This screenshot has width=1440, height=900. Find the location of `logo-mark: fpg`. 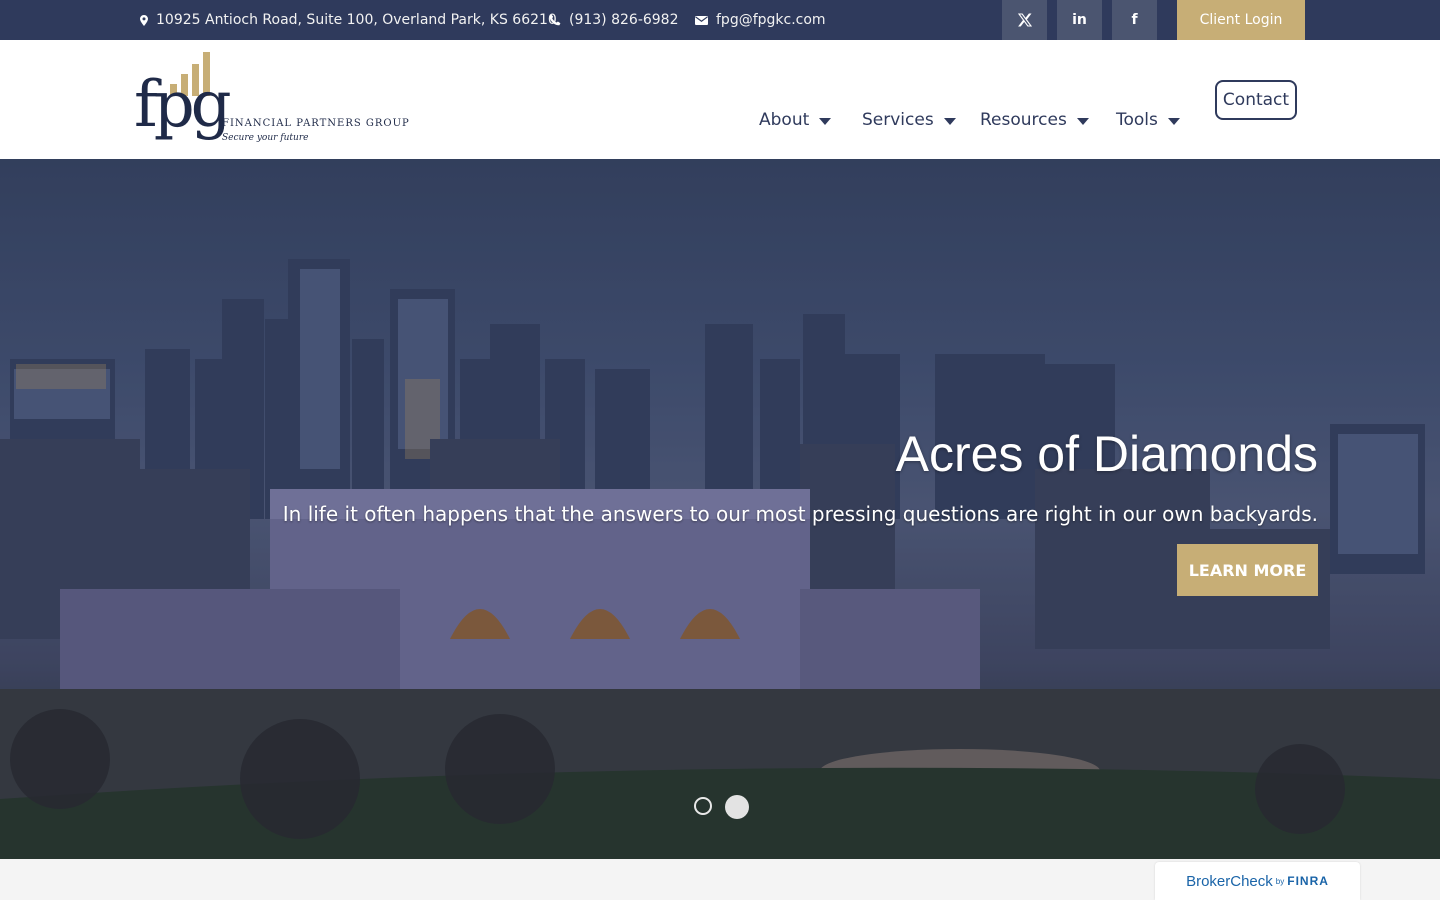

logo-mark: fpg is located at coordinates (183, 105).